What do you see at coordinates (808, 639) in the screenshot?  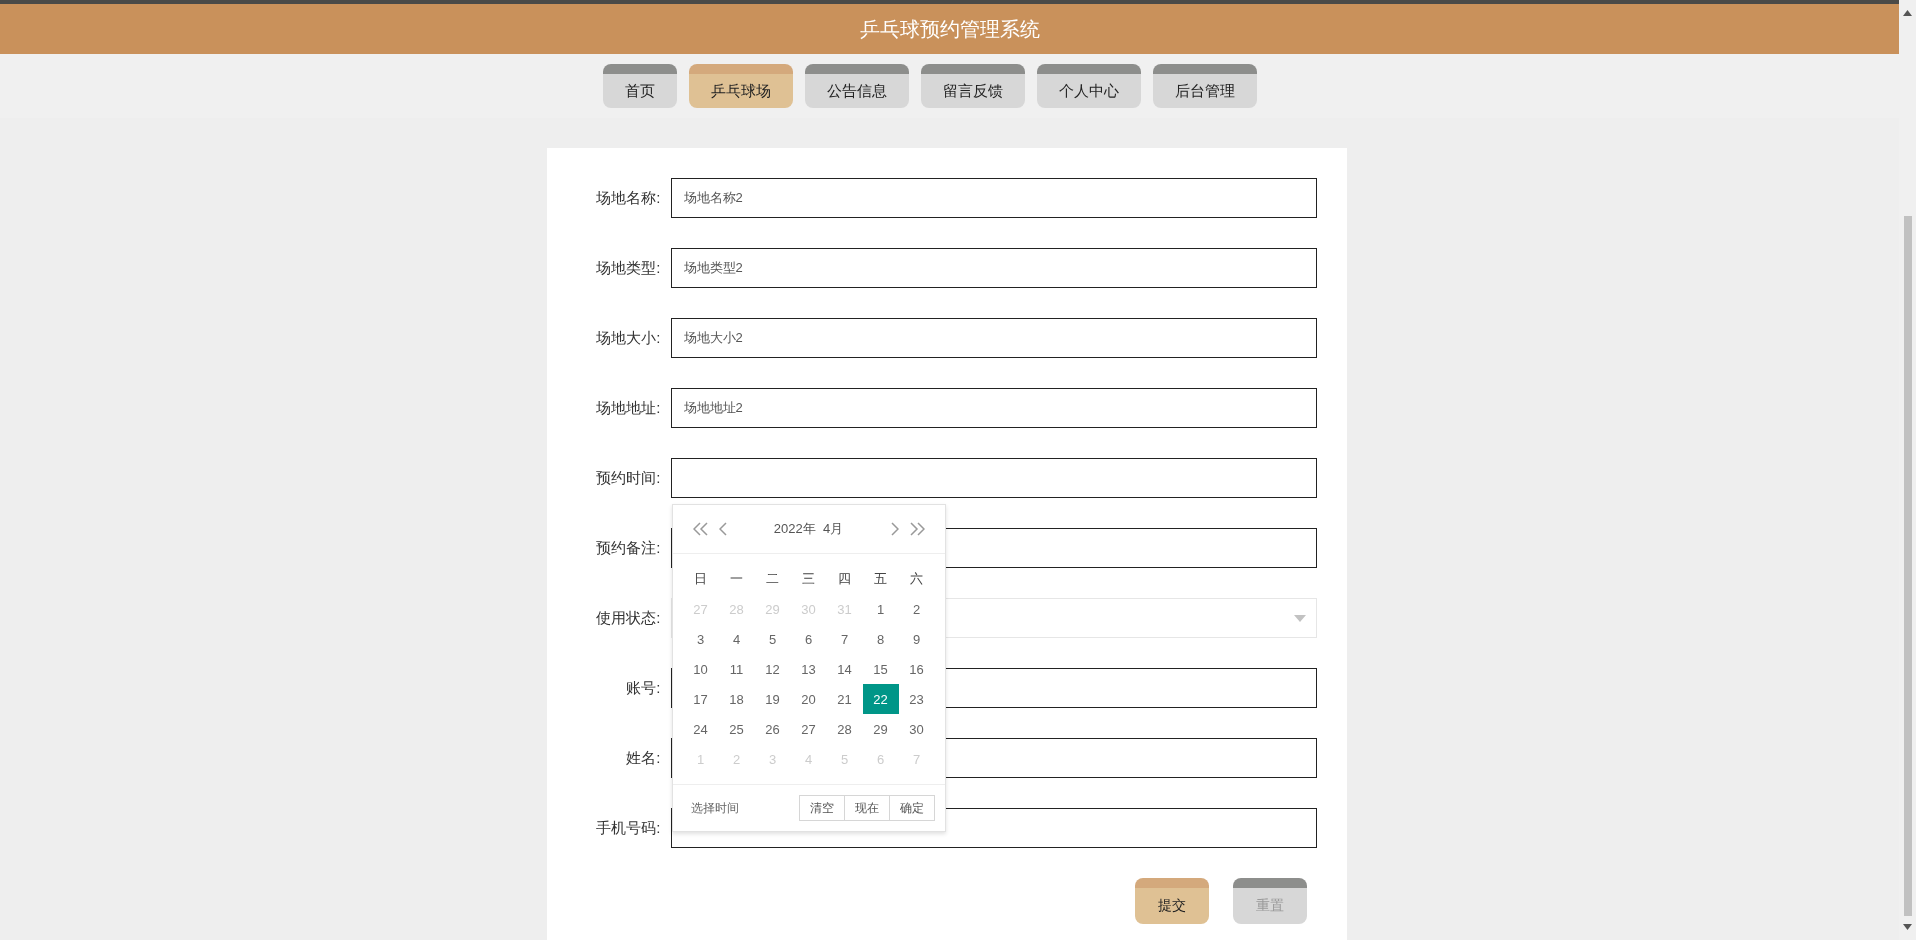 I see `calendar-day: 6` at bounding box center [808, 639].